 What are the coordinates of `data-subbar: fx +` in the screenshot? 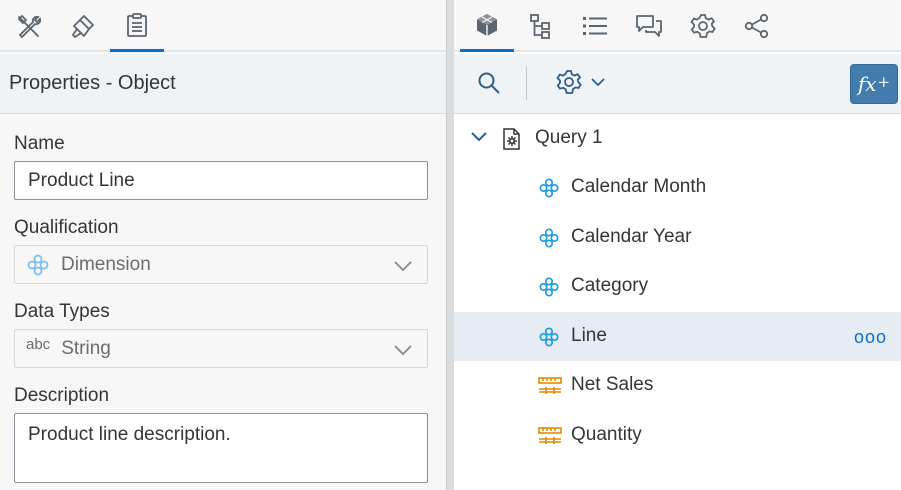 It's located at (677, 84).